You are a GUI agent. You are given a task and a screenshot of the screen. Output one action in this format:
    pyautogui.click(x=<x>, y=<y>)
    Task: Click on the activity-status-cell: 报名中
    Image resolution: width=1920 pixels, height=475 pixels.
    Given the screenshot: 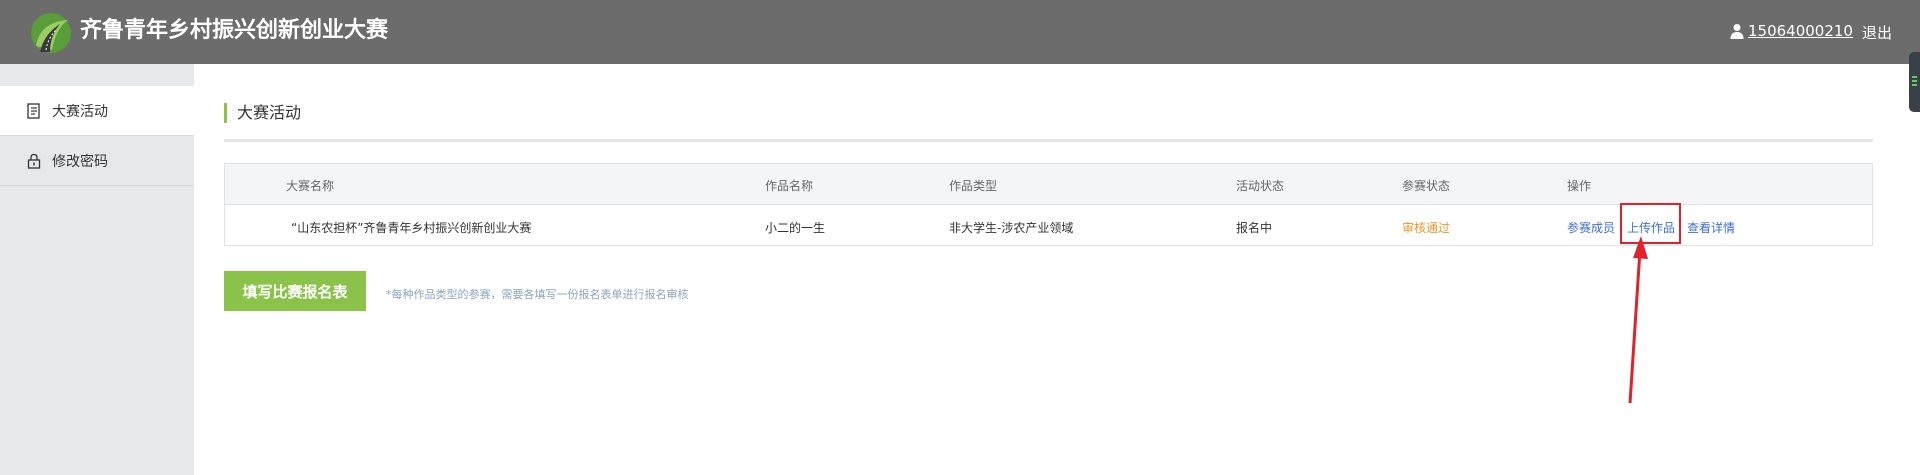 What is the action you would take?
    pyautogui.click(x=1254, y=228)
    